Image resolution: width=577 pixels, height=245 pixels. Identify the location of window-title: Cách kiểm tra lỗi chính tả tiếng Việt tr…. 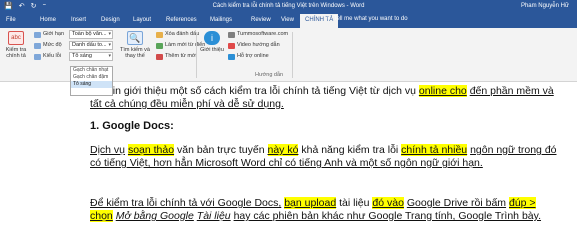
(288, 6).